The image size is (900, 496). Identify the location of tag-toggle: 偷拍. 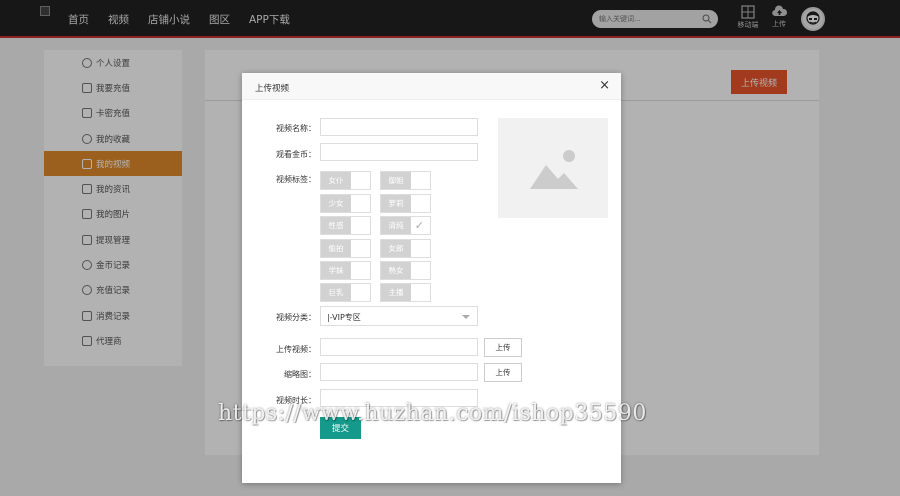
(345, 248).